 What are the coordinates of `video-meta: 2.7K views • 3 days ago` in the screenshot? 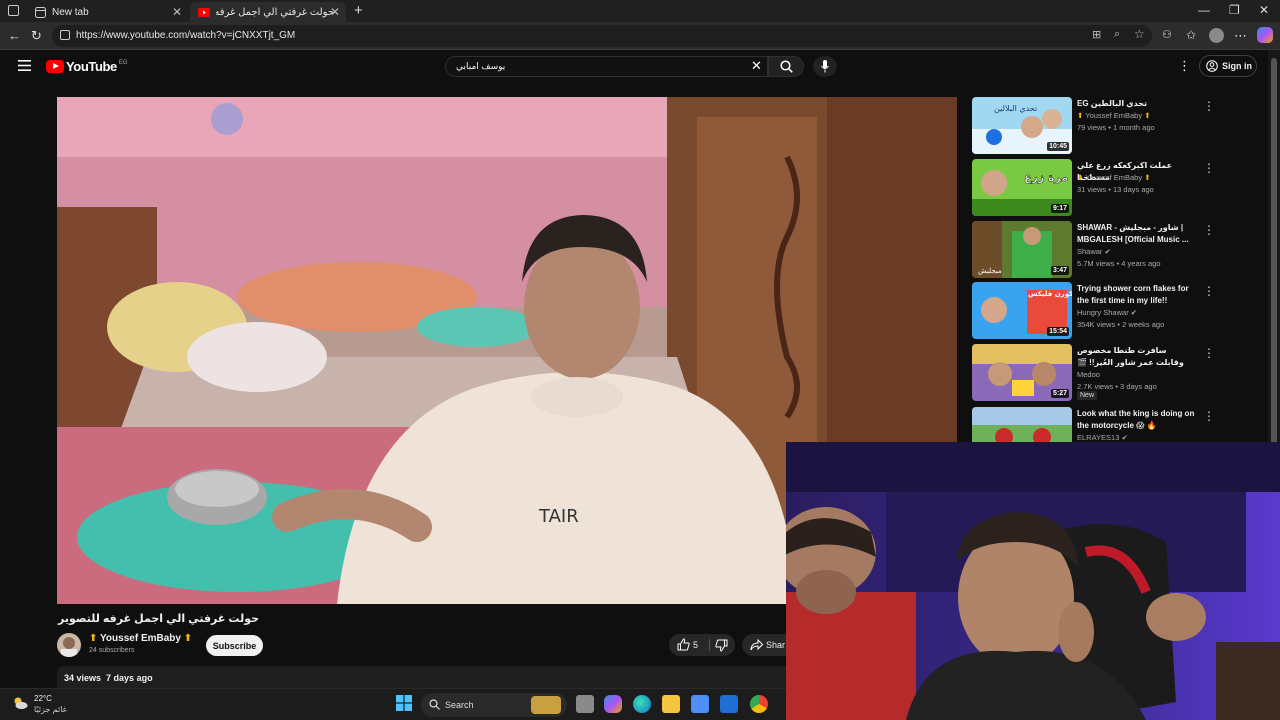 It's located at (1117, 386).